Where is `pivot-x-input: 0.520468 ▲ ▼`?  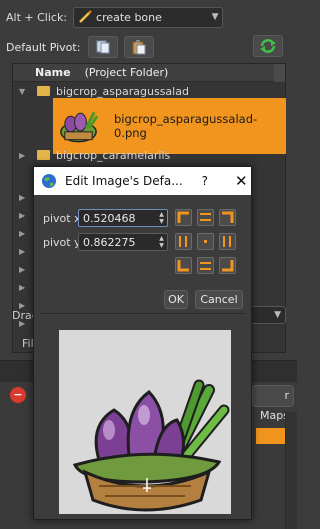 pivot-x-input: 0.520468 ▲ ▼ is located at coordinates (123, 218).